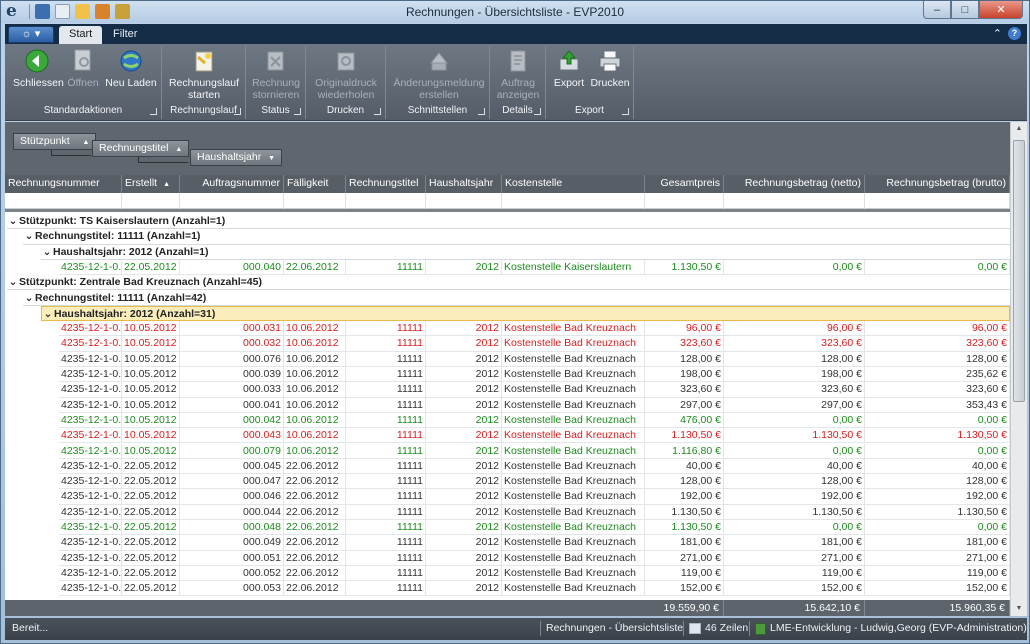 The height and width of the screenshot is (644, 1030). What do you see at coordinates (569, 68) in the screenshot?
I see `export-button: Export` at bounding box center [569, 68].